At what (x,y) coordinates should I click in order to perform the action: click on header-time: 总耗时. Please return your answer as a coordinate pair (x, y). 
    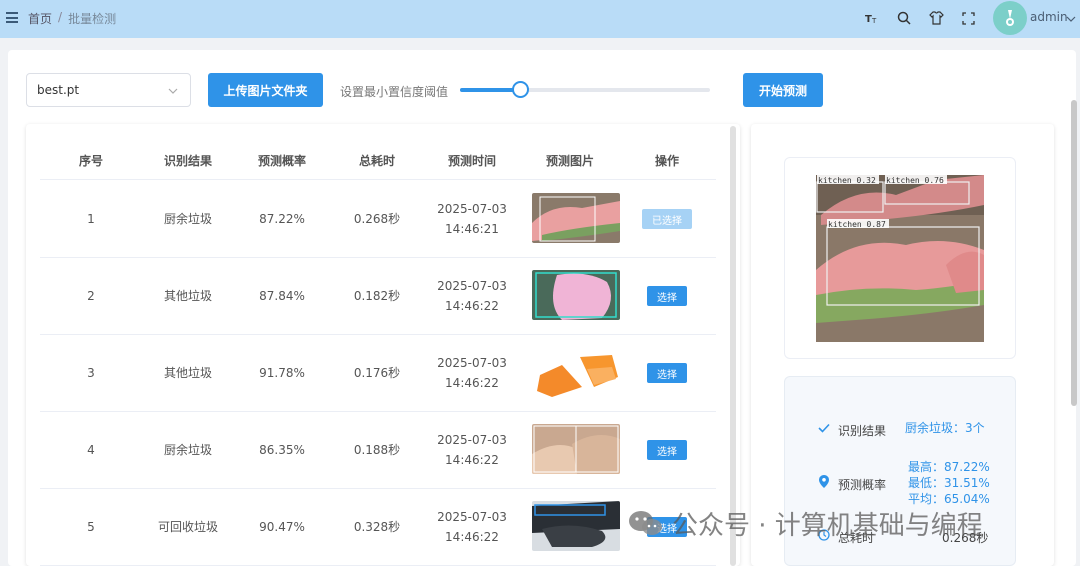
    Looking at the image, I should click on (377, 161).